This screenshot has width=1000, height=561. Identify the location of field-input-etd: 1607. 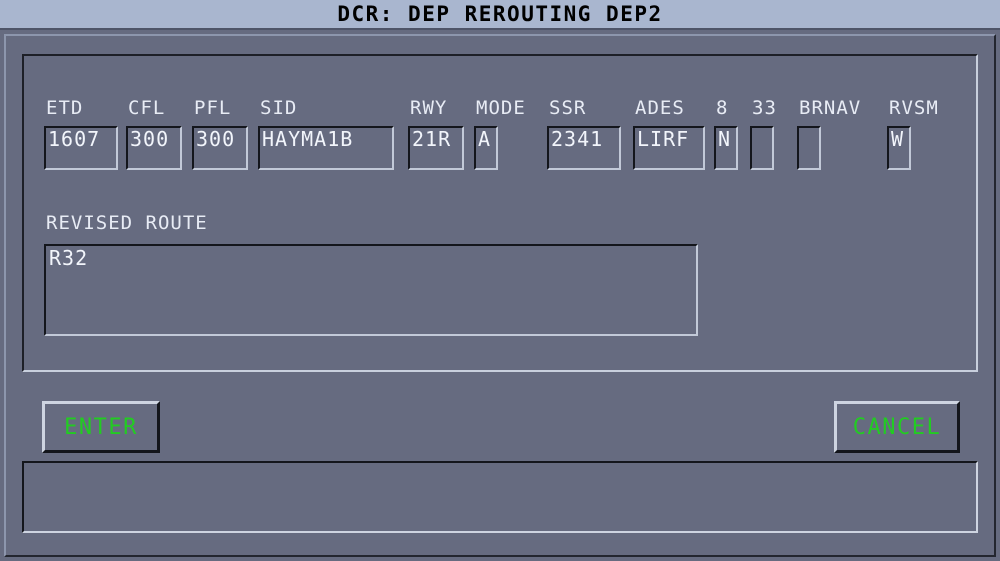
(81, 148).